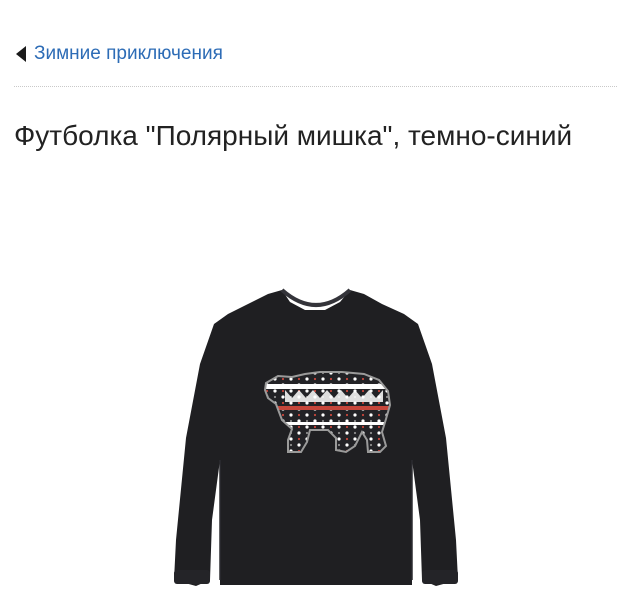  What do you see at coordinates (128, 53) in the screenshot?
I see `breadcrumb-label: Зимние приключения` at bounding box center [128, 53].